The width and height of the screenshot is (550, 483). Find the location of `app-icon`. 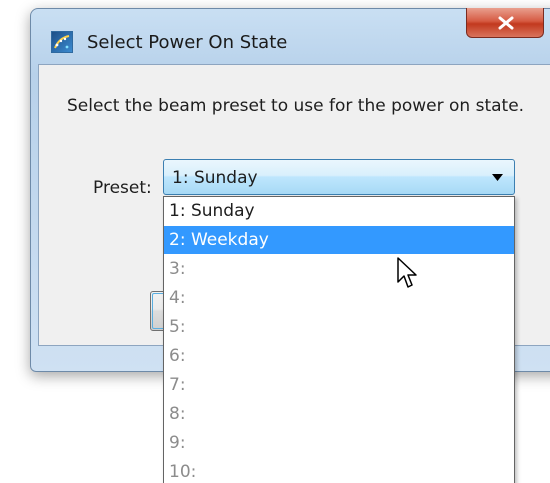

app-icon is located at coordinates (62, 42).